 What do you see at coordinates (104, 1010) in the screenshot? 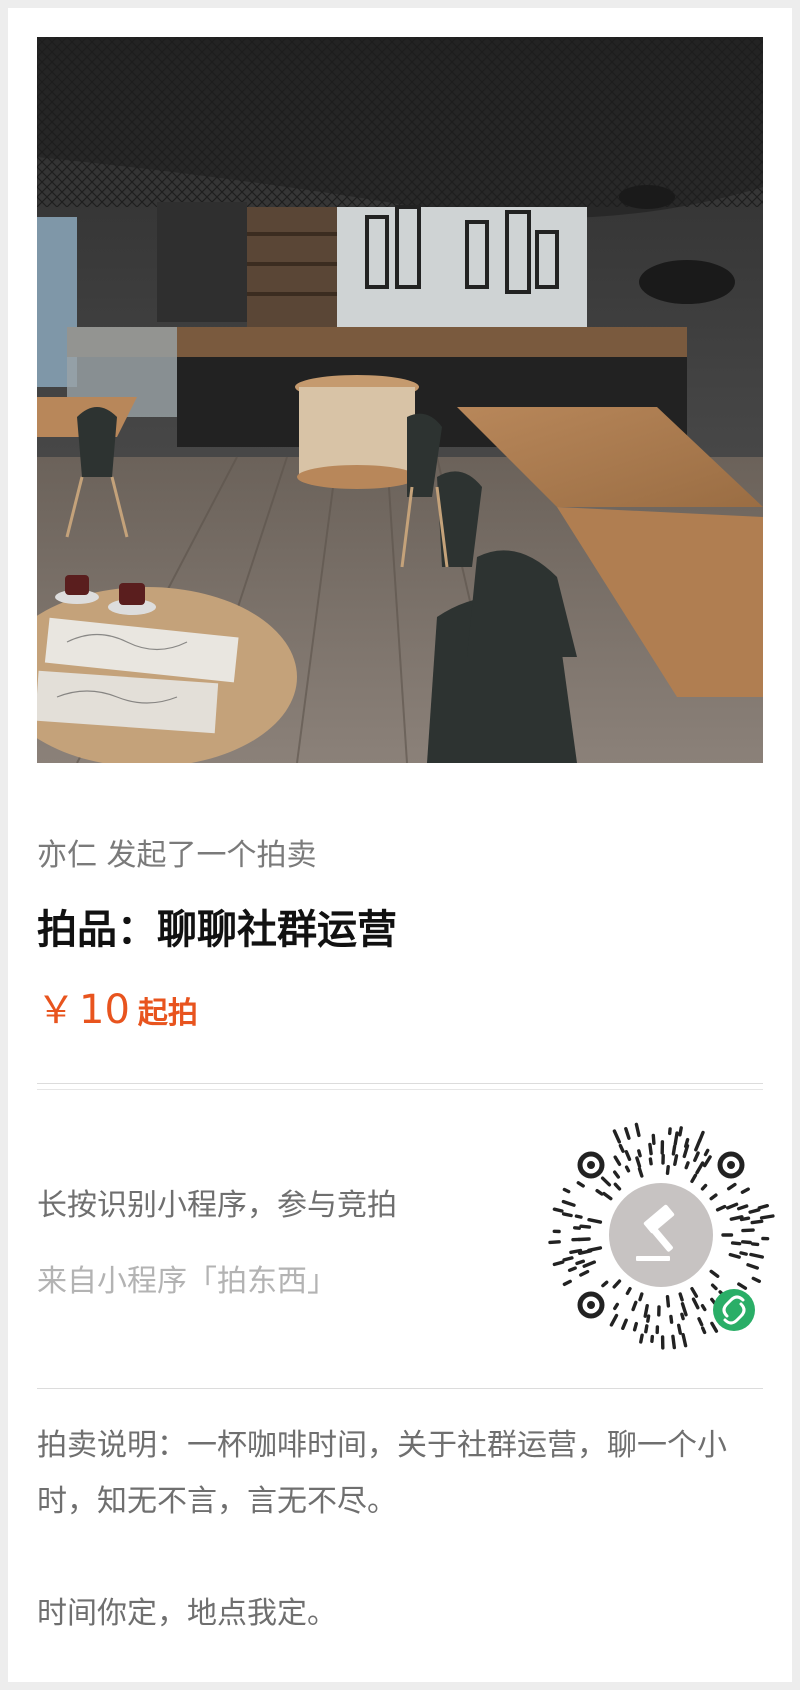
I see `price-amount: 10` at bounding box center [104, 1010].